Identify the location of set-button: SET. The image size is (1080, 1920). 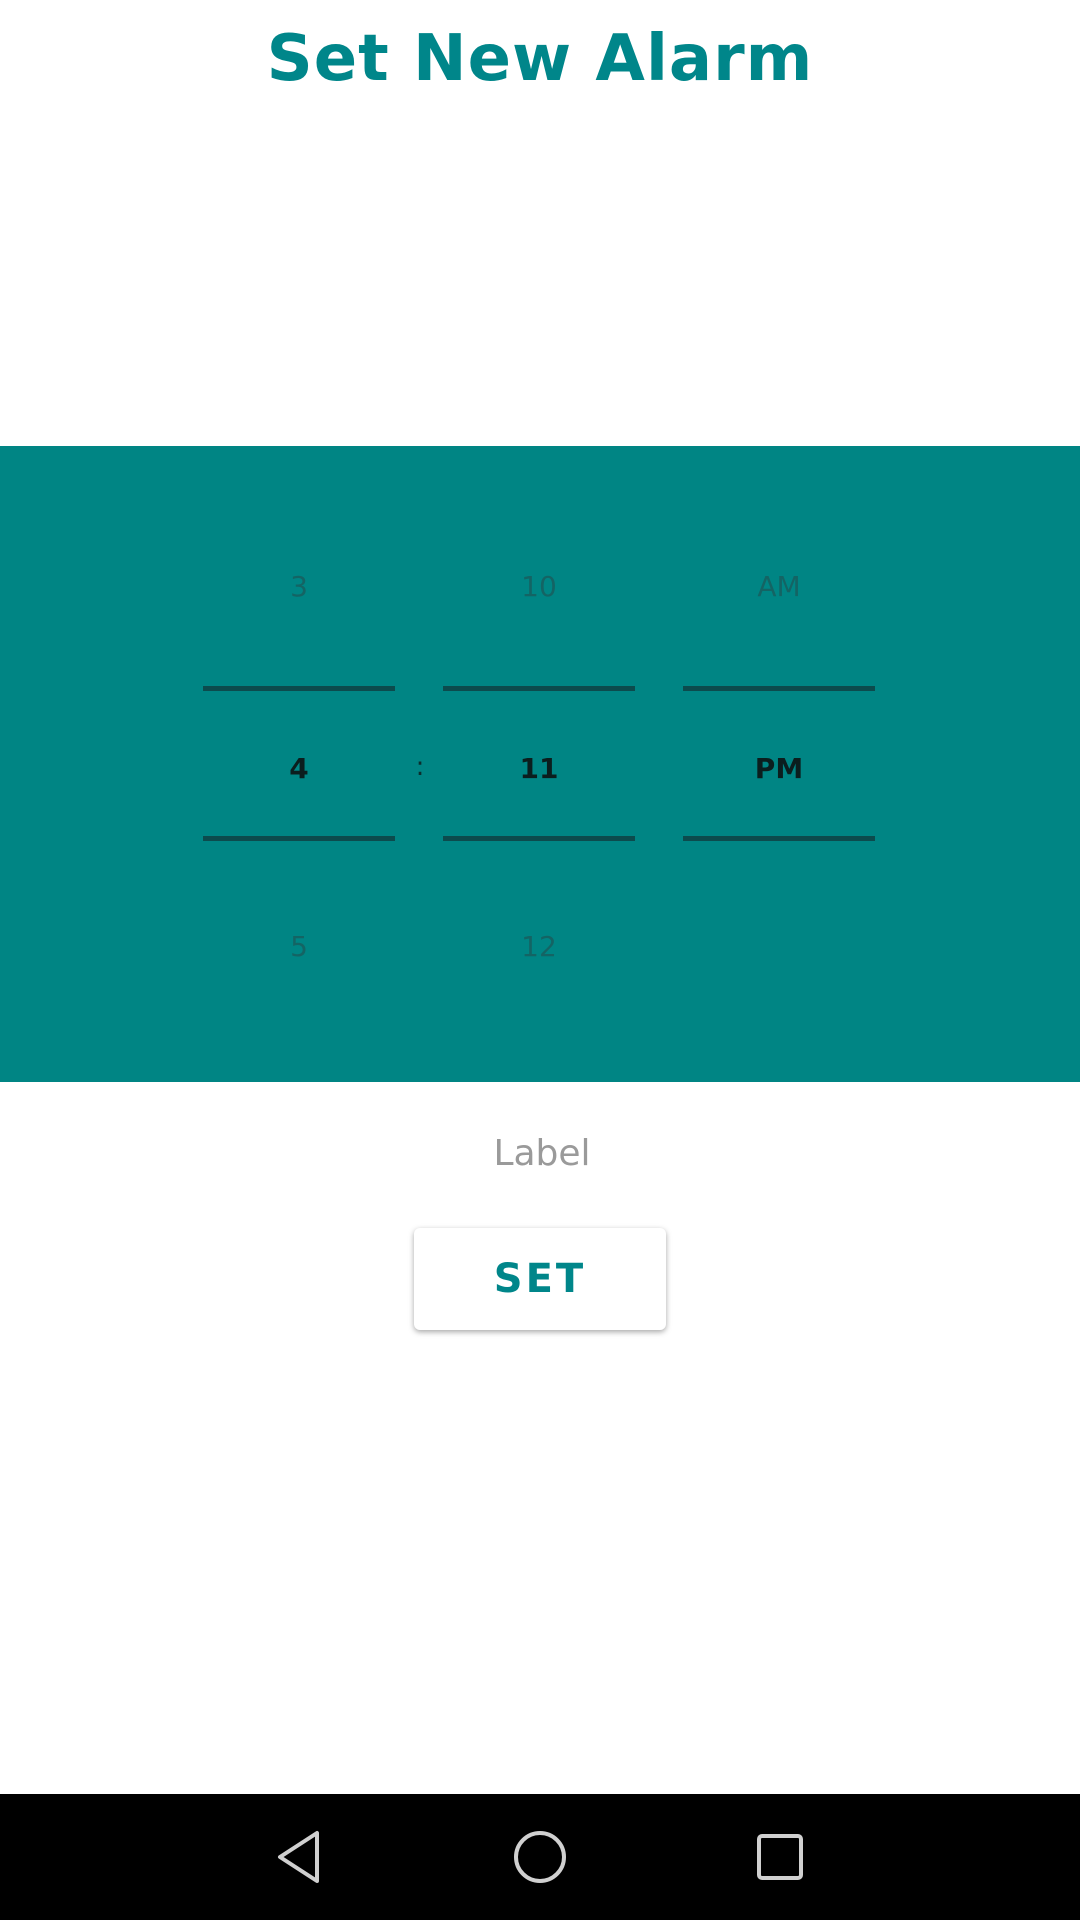
(540, 1279).